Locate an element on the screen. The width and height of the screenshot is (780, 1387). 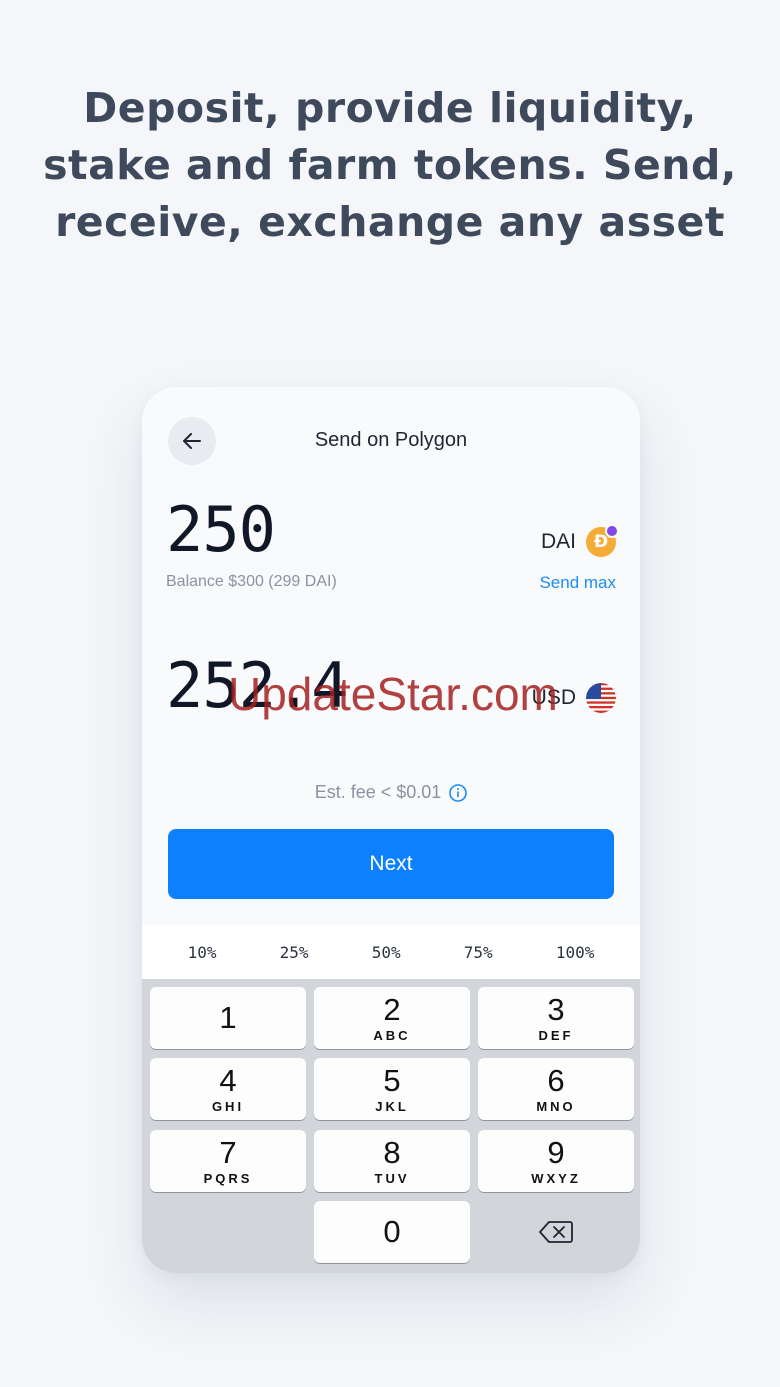
key-digit: 6 is located at coordinates (556, 1080).